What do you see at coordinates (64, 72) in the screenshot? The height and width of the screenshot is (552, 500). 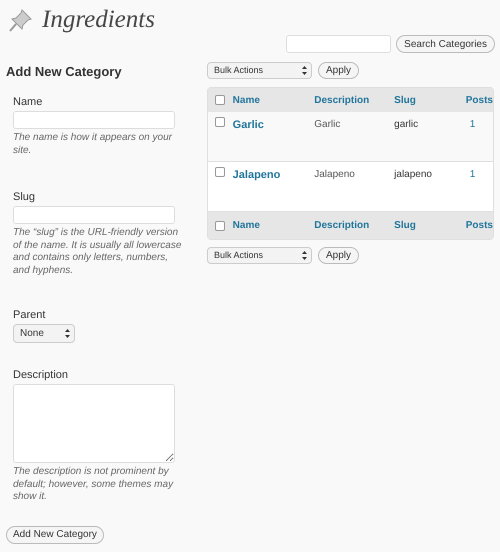 I see `form-heading: Add New Category` at bounding box center [64, 72].